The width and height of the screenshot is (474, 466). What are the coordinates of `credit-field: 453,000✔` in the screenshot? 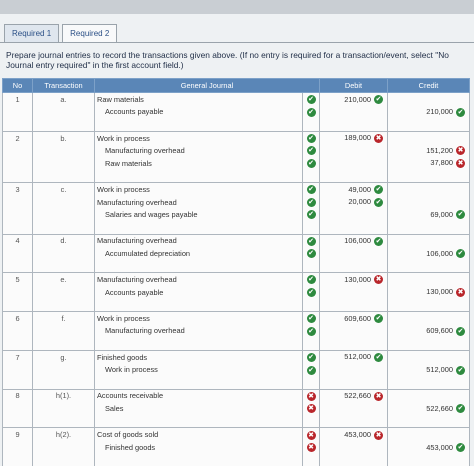 It's located at (429, 447).